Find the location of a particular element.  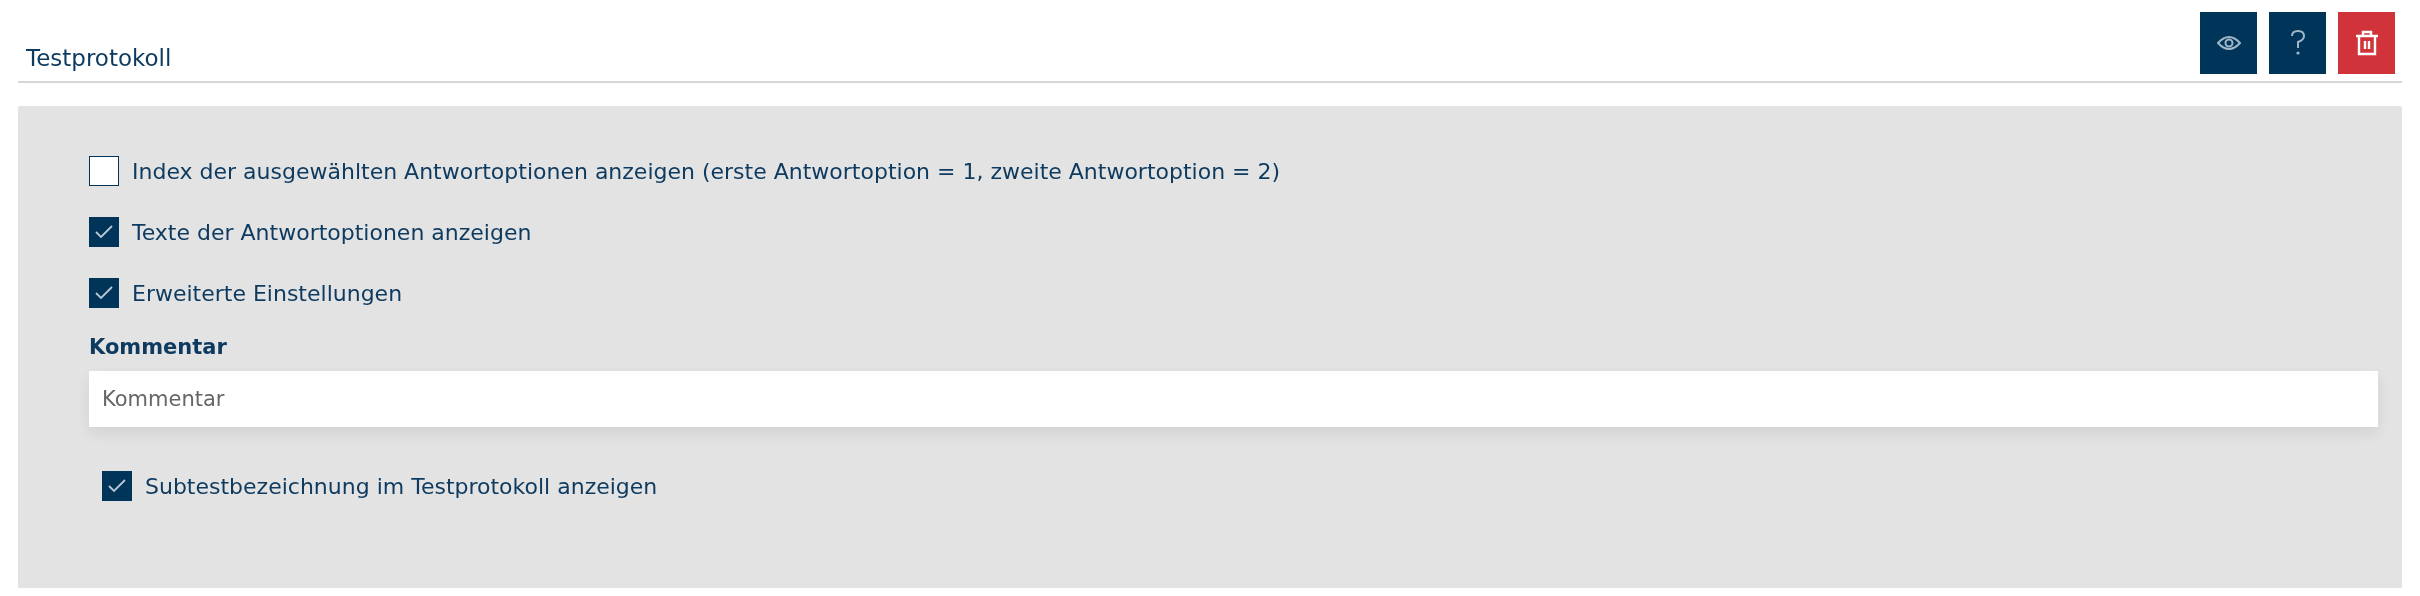

preview-button is located at coordinates (2228, 43).